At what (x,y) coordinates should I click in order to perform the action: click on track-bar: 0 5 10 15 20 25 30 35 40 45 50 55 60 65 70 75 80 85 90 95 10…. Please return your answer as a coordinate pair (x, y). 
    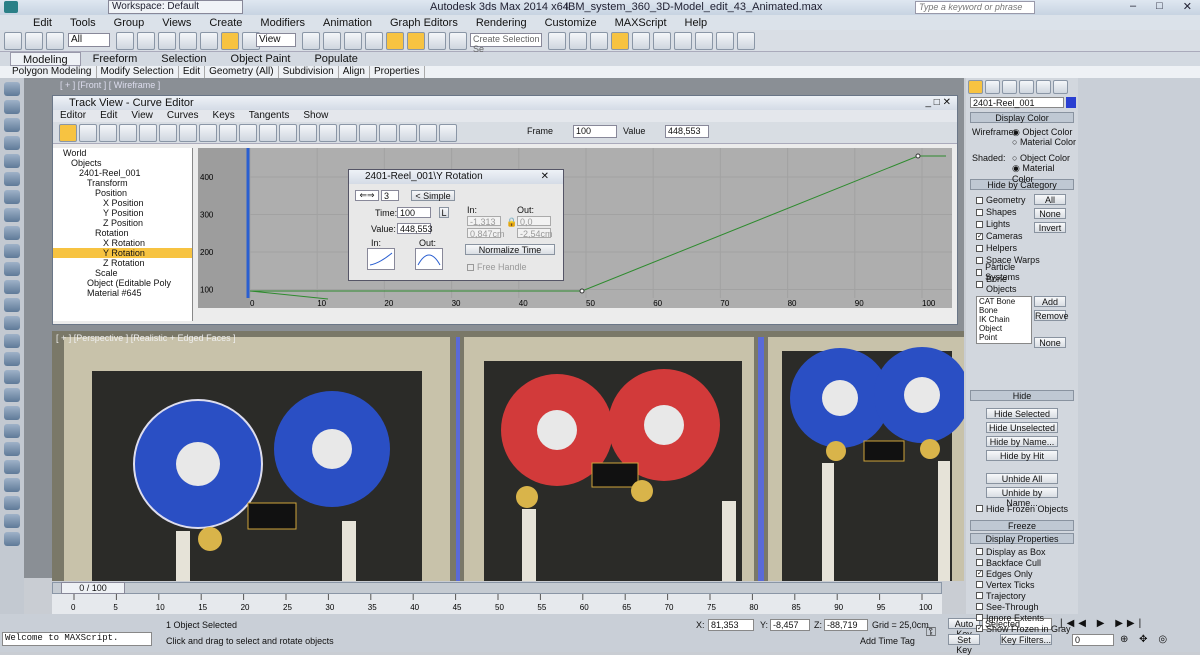
    Looking at the image, I should click on (497, 604).